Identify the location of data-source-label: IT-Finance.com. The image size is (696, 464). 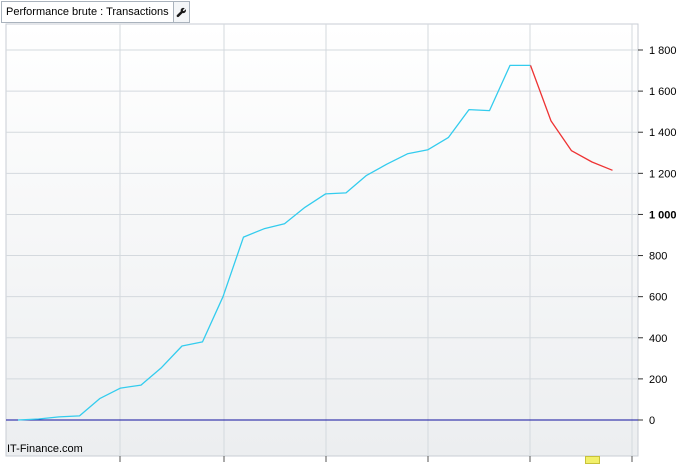
(45, 449).